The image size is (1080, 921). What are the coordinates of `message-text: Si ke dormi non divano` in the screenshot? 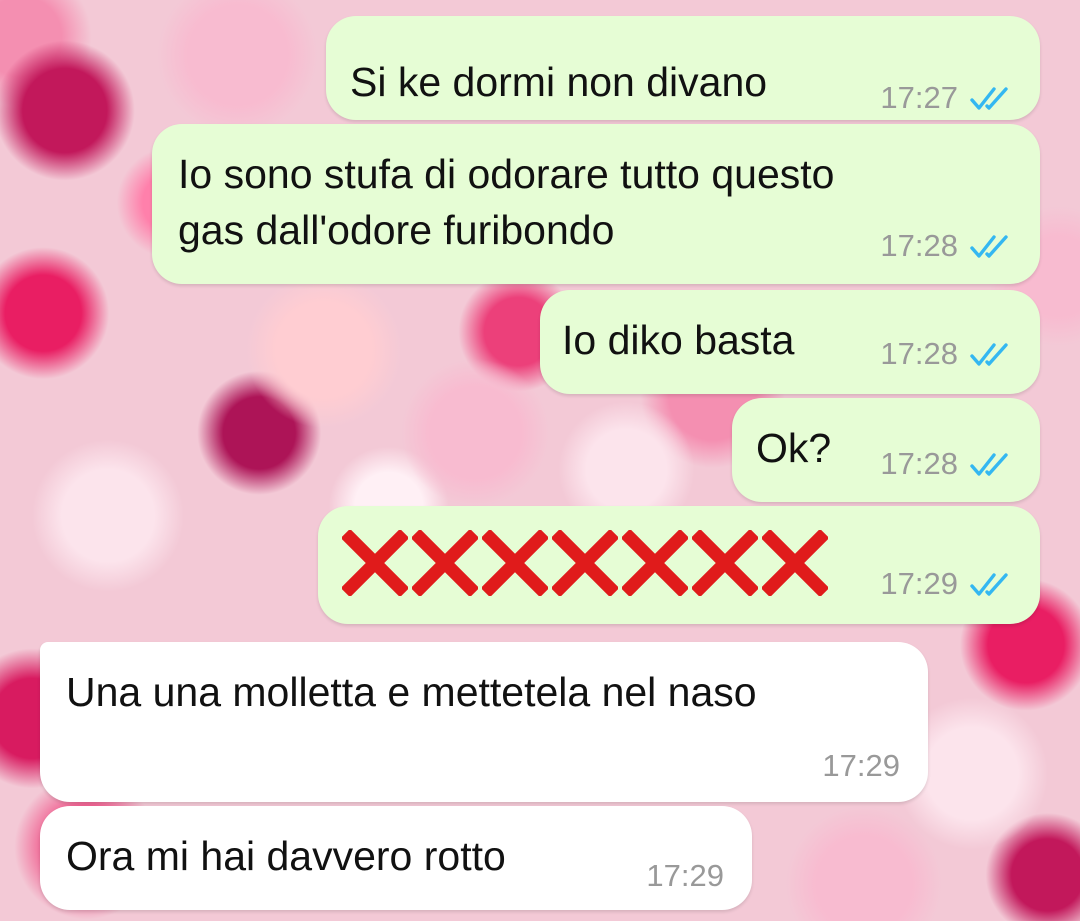 It's located at (559, 82).